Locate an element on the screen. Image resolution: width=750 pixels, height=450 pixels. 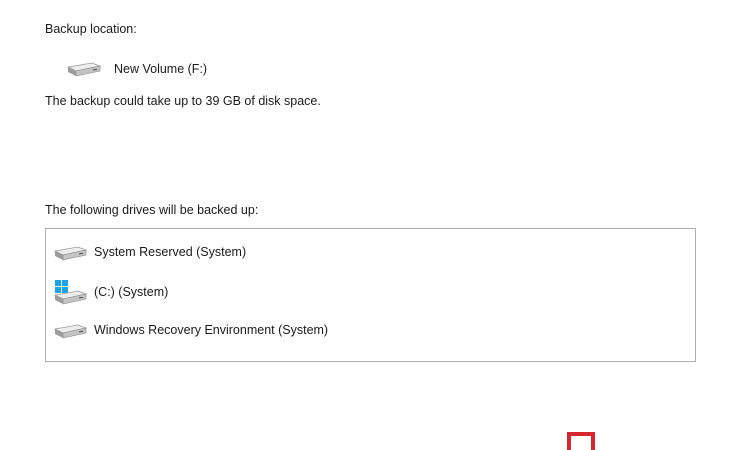
drives-list-label: The following drives will be backed up: is located at coordinates (152, 210).